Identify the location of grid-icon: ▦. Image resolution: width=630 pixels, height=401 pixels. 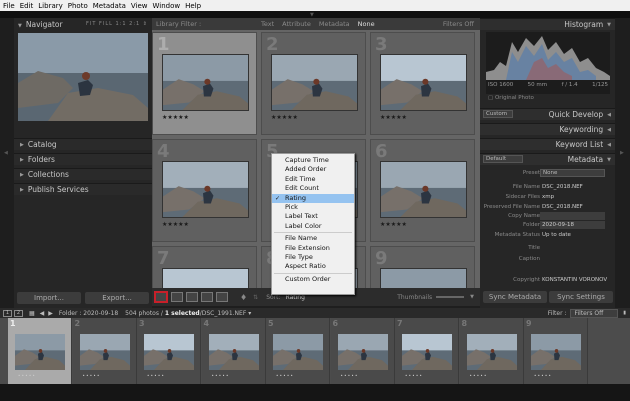
(32, 313).